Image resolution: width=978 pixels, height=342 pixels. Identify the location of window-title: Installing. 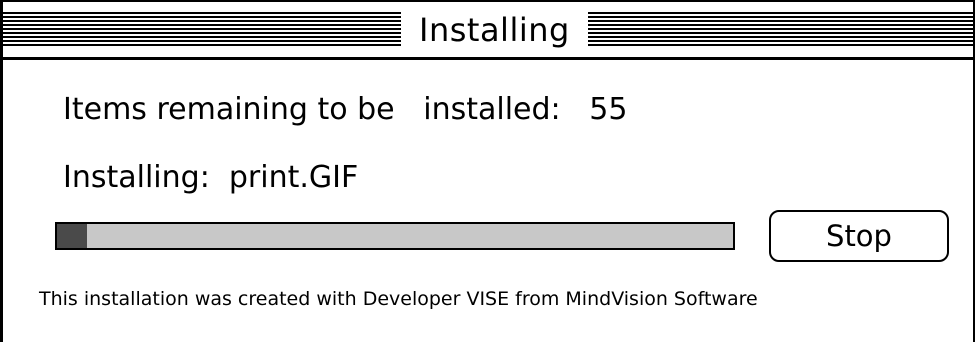
(494, 30).